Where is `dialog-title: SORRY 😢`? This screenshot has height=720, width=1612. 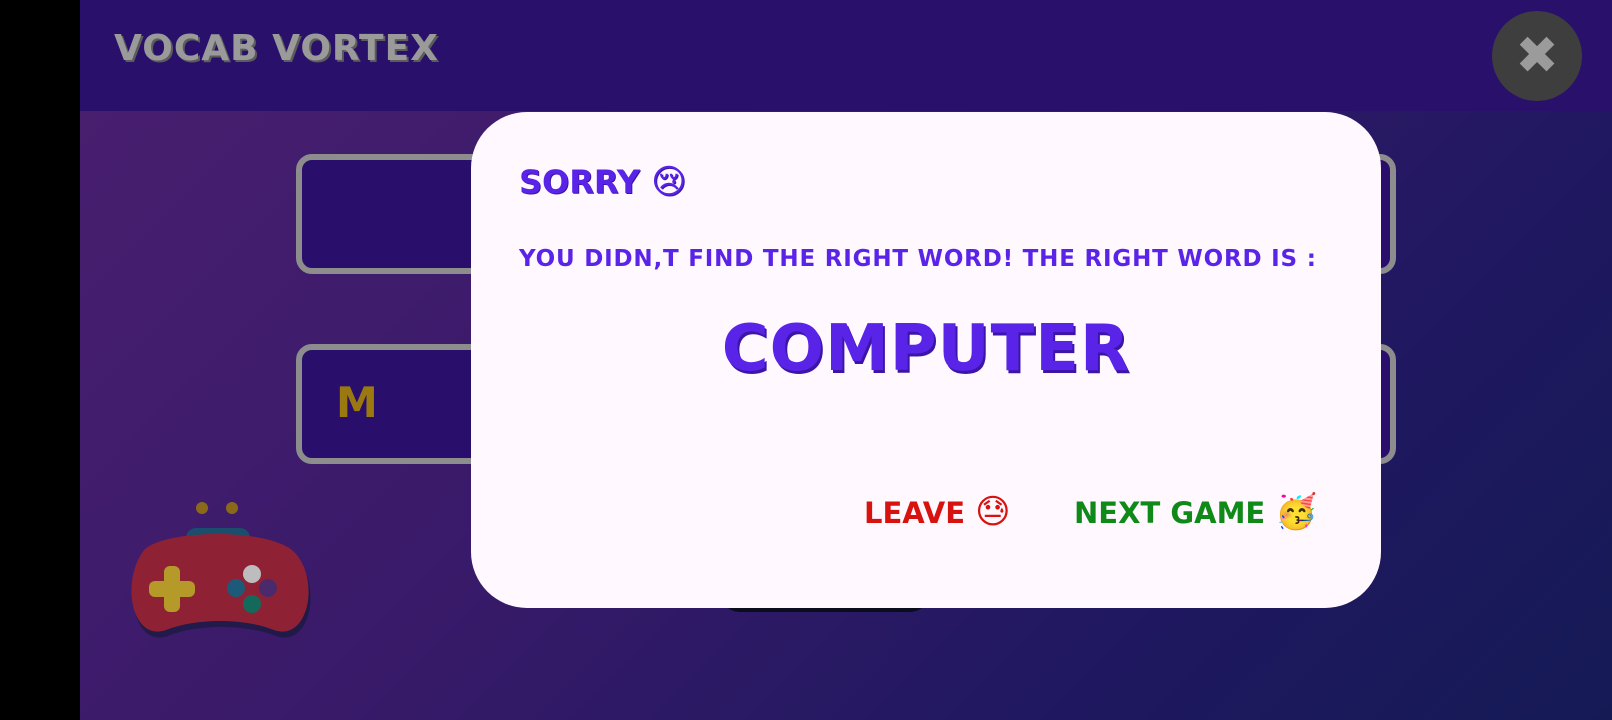 dialog-title: SORRY 😢 is located at coordinates (603, 182).